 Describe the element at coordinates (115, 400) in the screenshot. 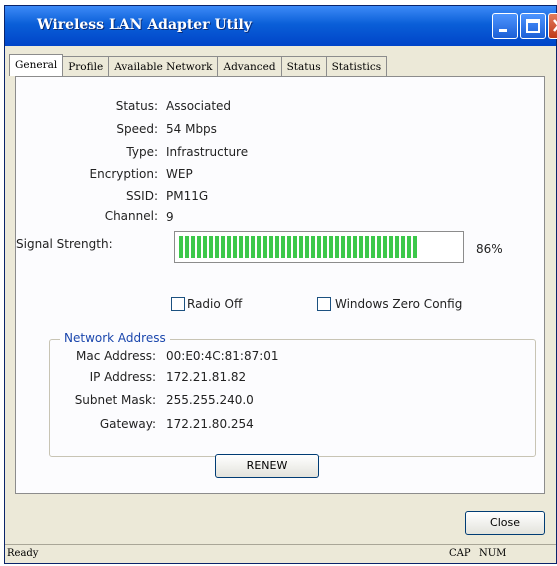

I see `subnet-mask-label: Subnet Mask:` at that location.